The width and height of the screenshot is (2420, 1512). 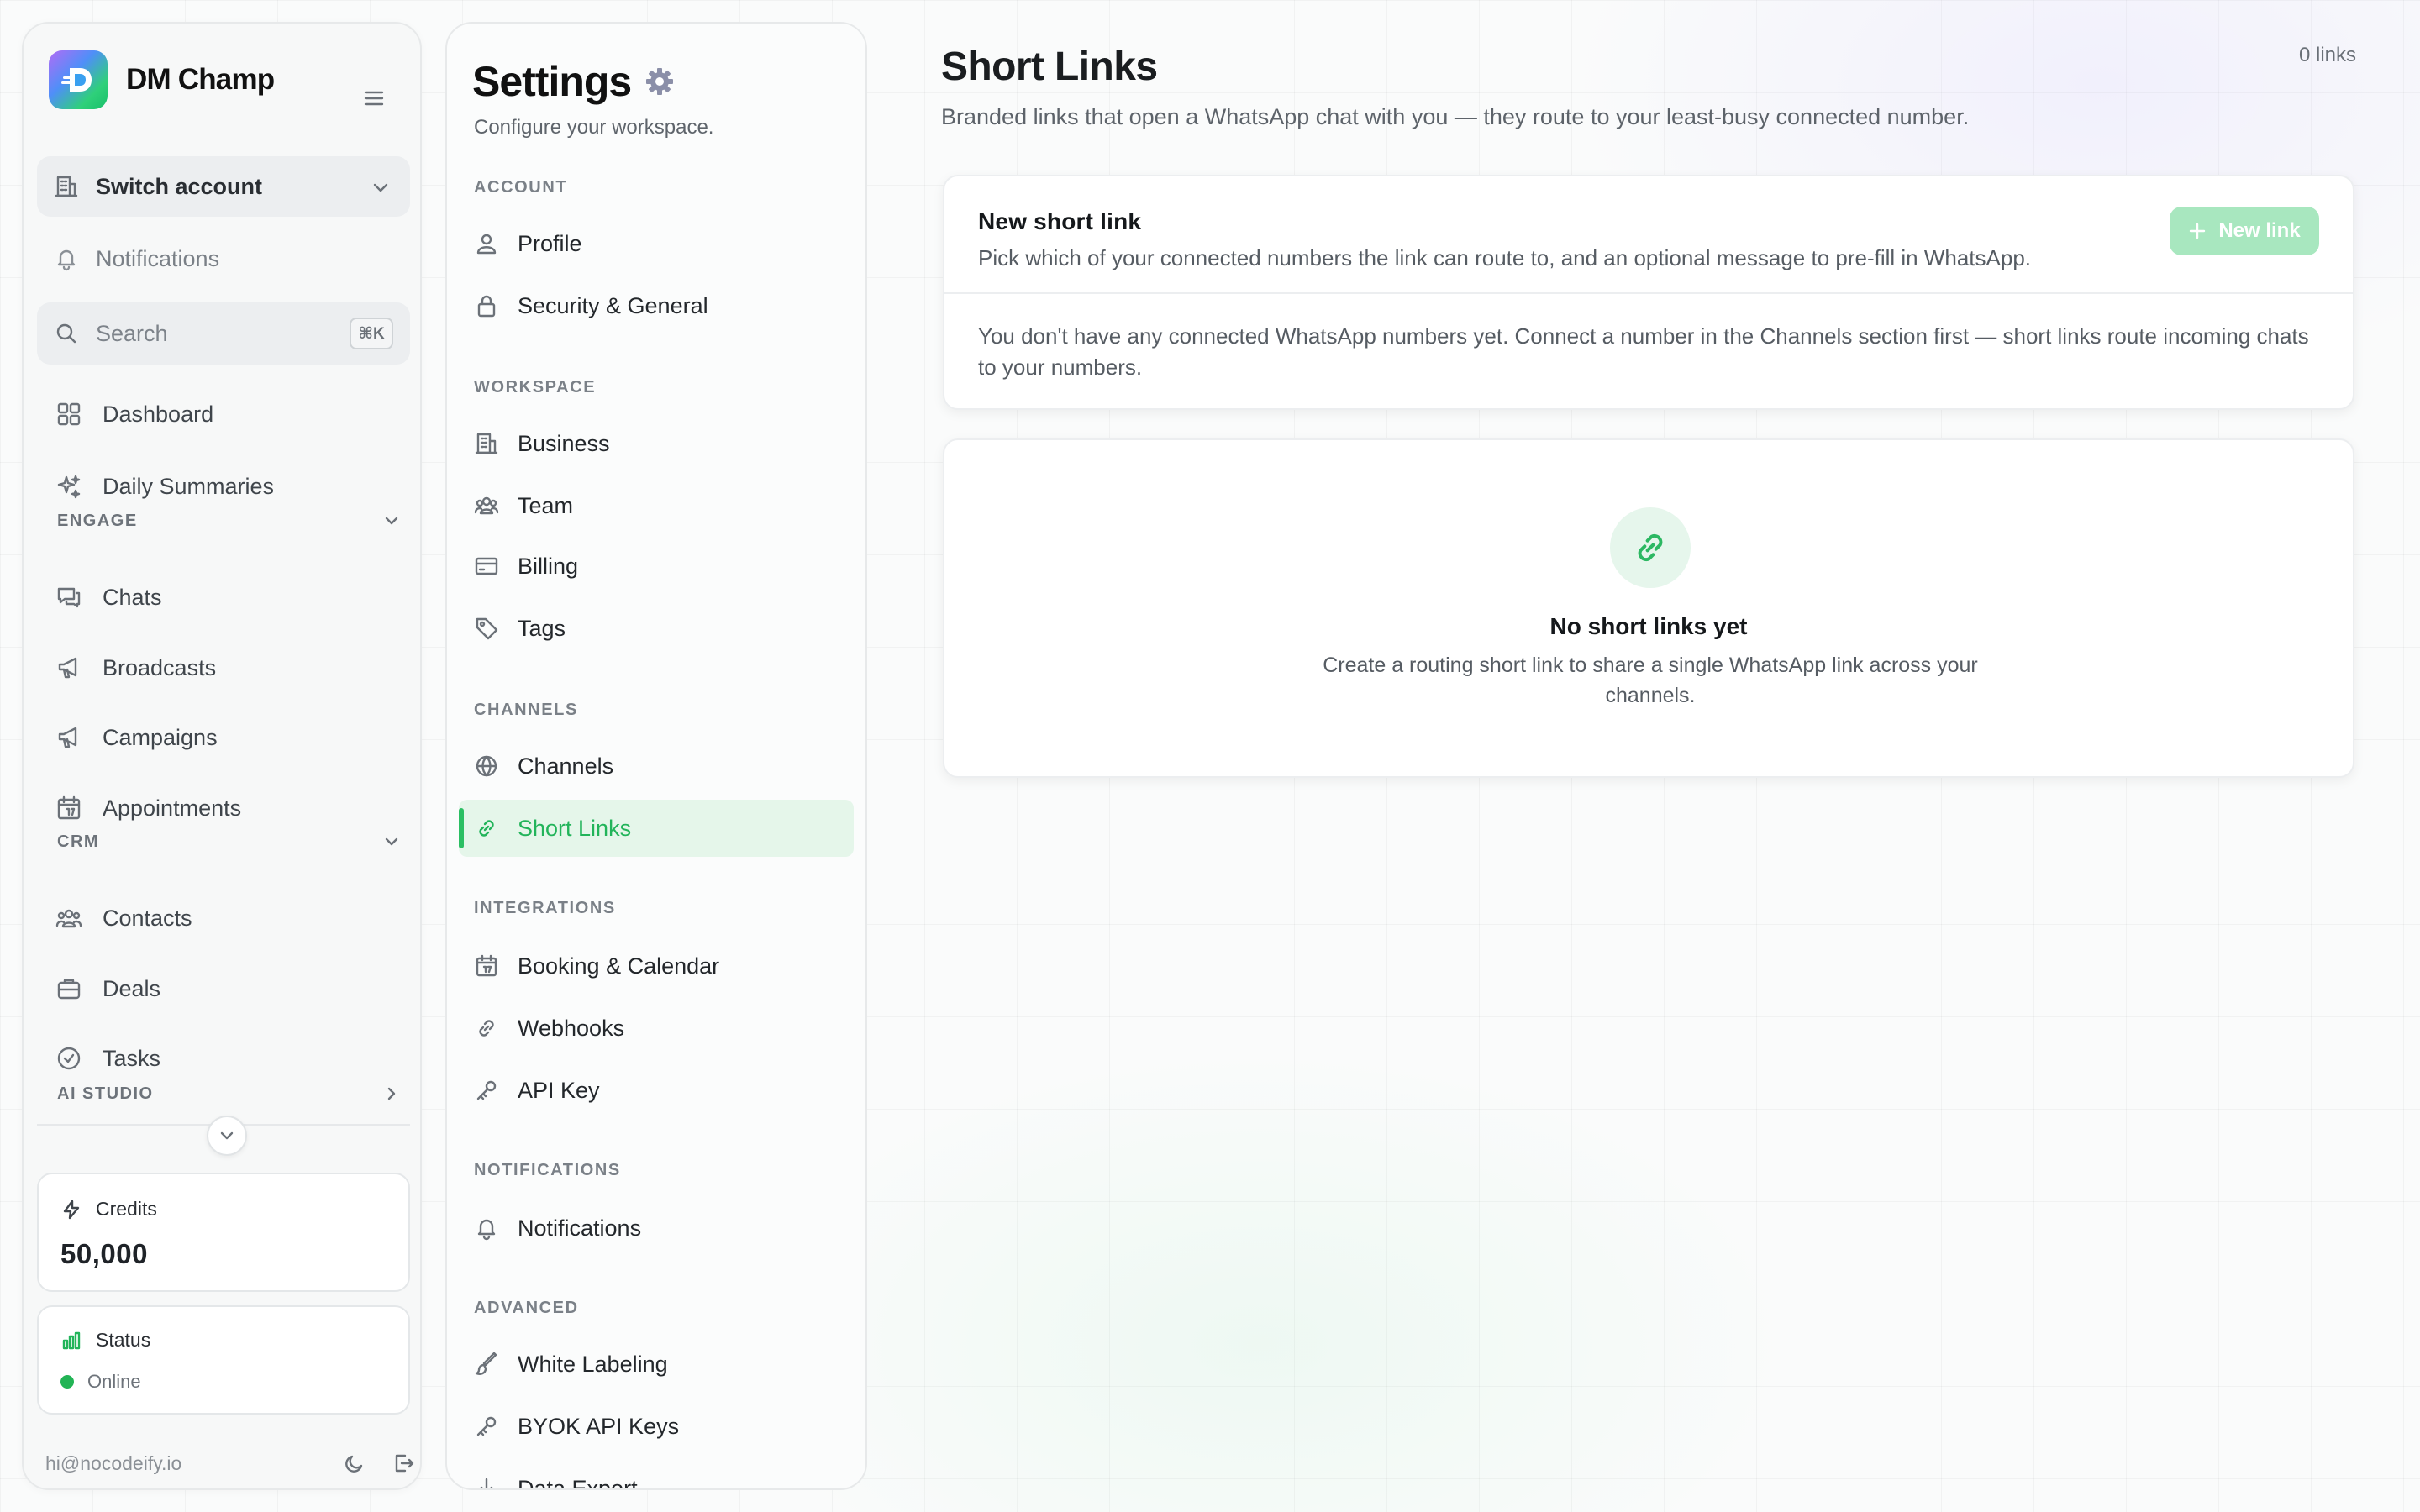 I want to click on settings-item-webhooks: Webhooks, so click(x=549, y=1028).